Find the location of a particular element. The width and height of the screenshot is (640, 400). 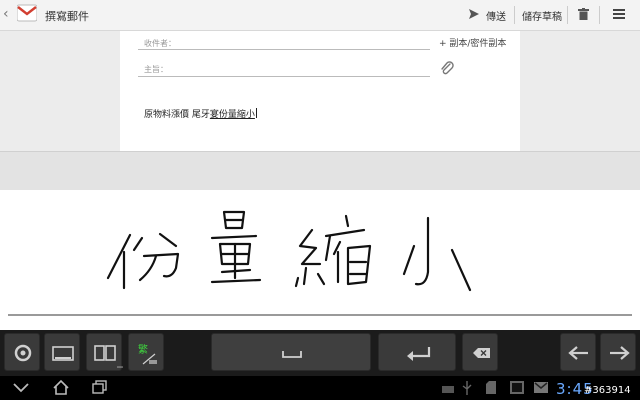

keyboard-status-icon is located at coordinates (448, 389).